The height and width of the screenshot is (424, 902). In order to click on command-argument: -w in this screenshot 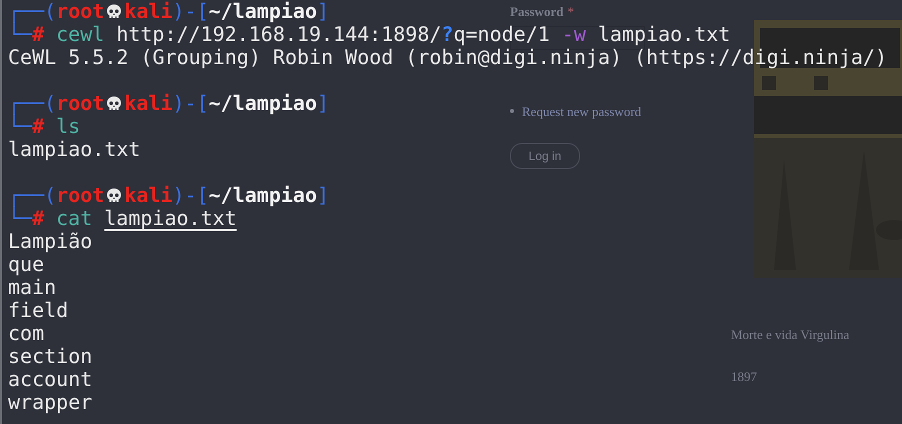, I will do `click(574, 34)`.